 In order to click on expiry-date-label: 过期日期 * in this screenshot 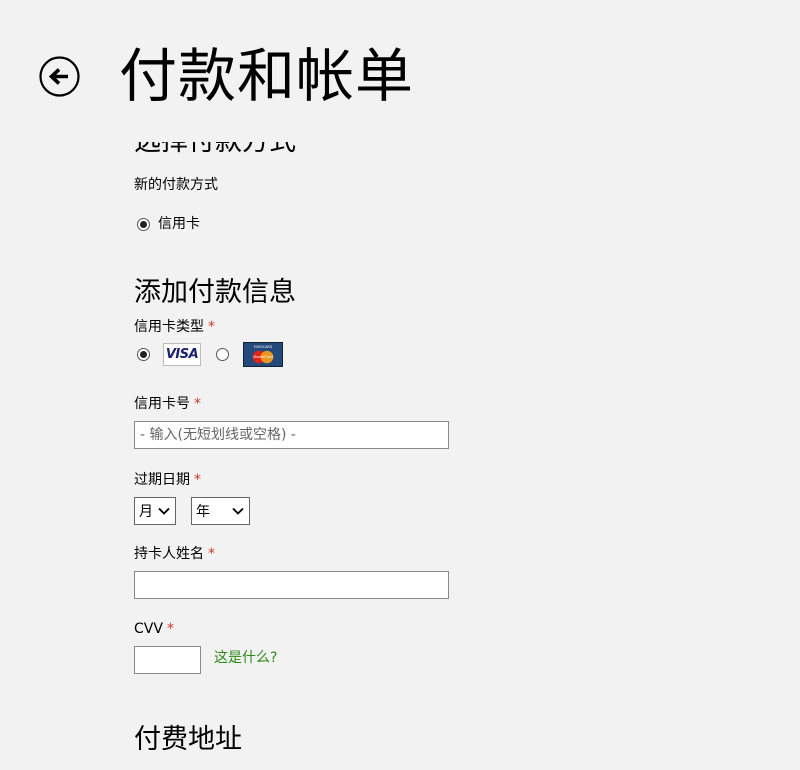, I will do `click(167, 480)`.